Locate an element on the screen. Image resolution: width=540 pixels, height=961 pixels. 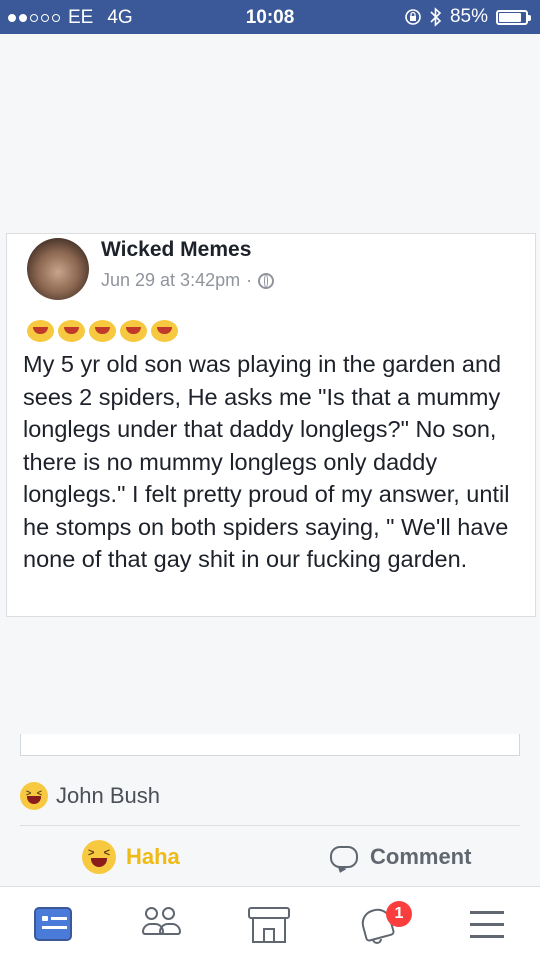
news-feed-icon is located at coordinates (53, 924).